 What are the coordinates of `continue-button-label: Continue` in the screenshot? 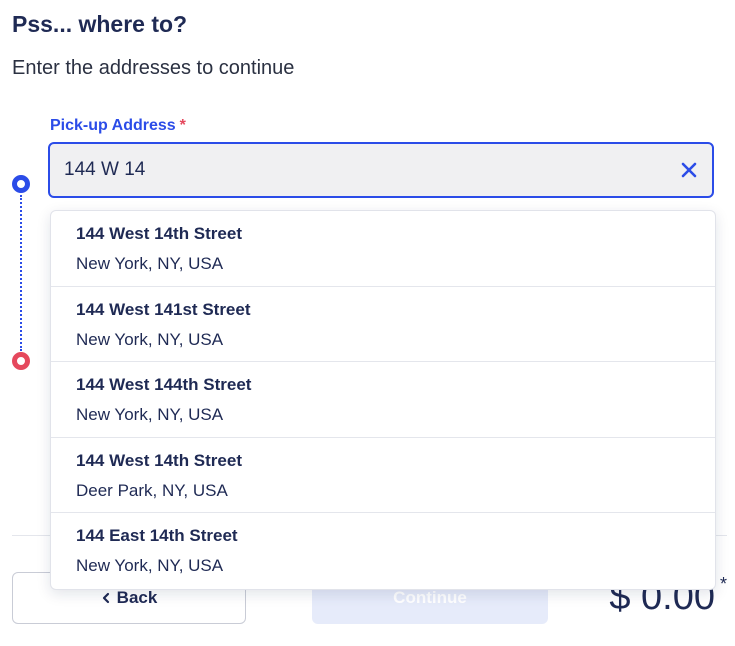 It's located at (430, 597).